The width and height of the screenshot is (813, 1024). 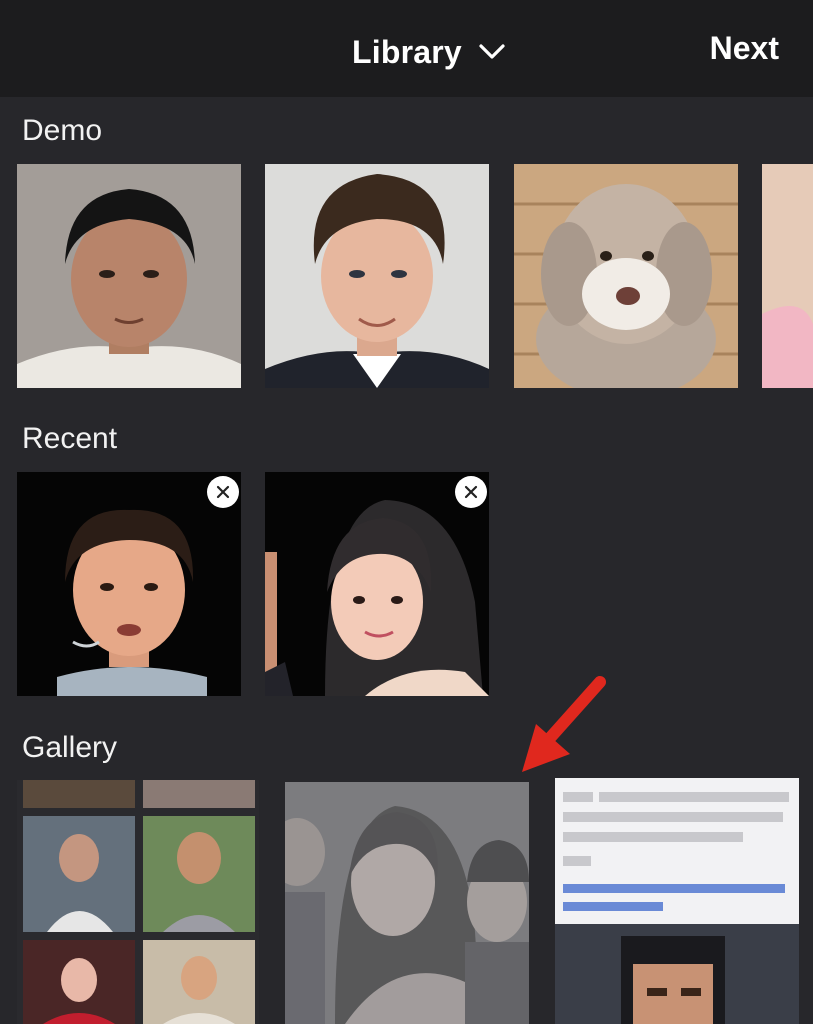 I want to click on demo-thumb-dog, so click(x=626, y=276).